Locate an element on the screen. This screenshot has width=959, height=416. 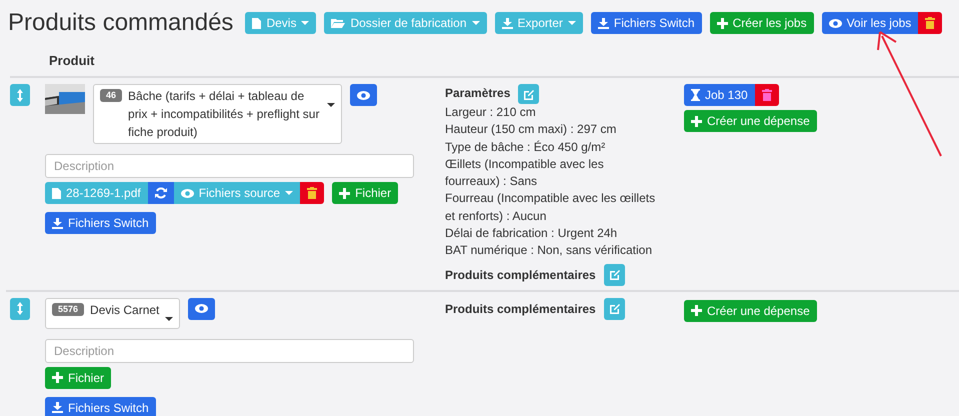
parameters-heading: Paramètres is located at coordinates (477, 93).